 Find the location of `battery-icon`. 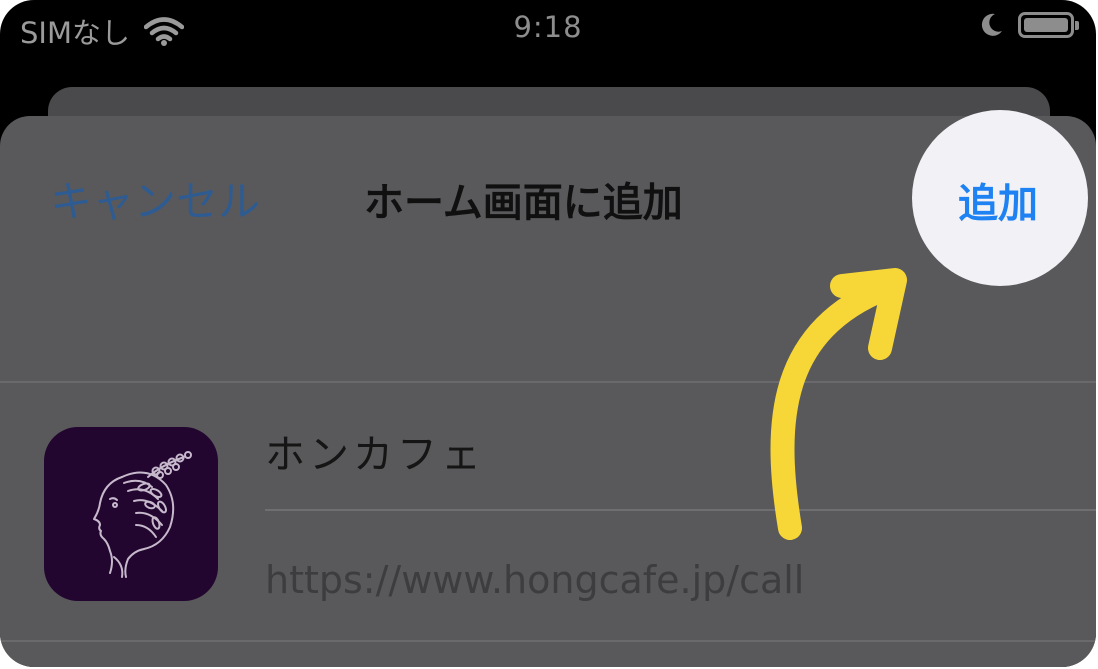

battery-icon is located at coordinates (1048, 25).